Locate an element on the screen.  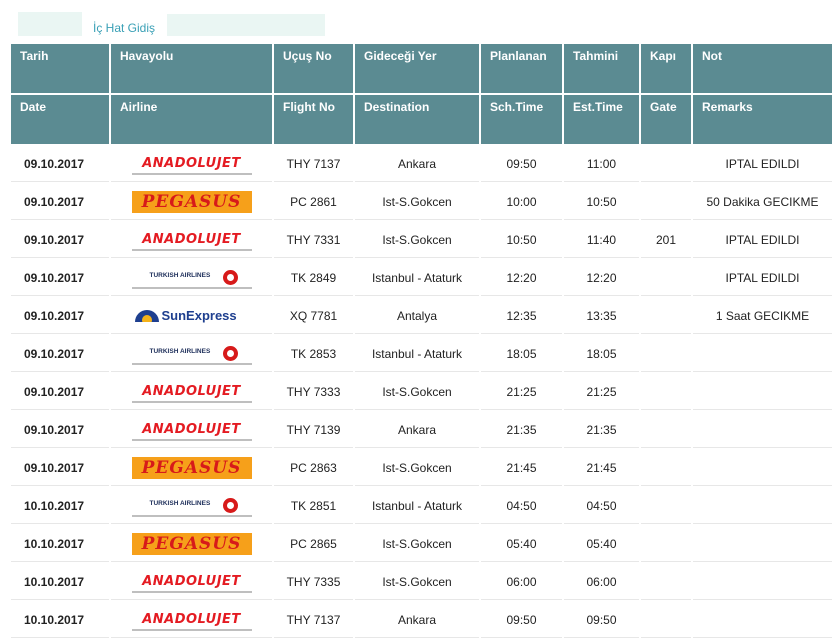
remarks: 50 Dakika GECIKME is located at coordinates (762, 202).